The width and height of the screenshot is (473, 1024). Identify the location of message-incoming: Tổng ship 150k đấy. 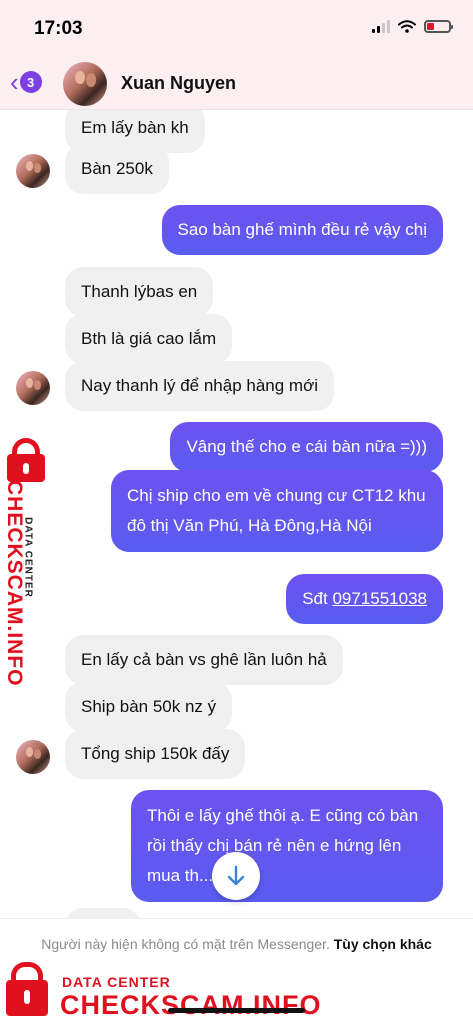
(155, 754).